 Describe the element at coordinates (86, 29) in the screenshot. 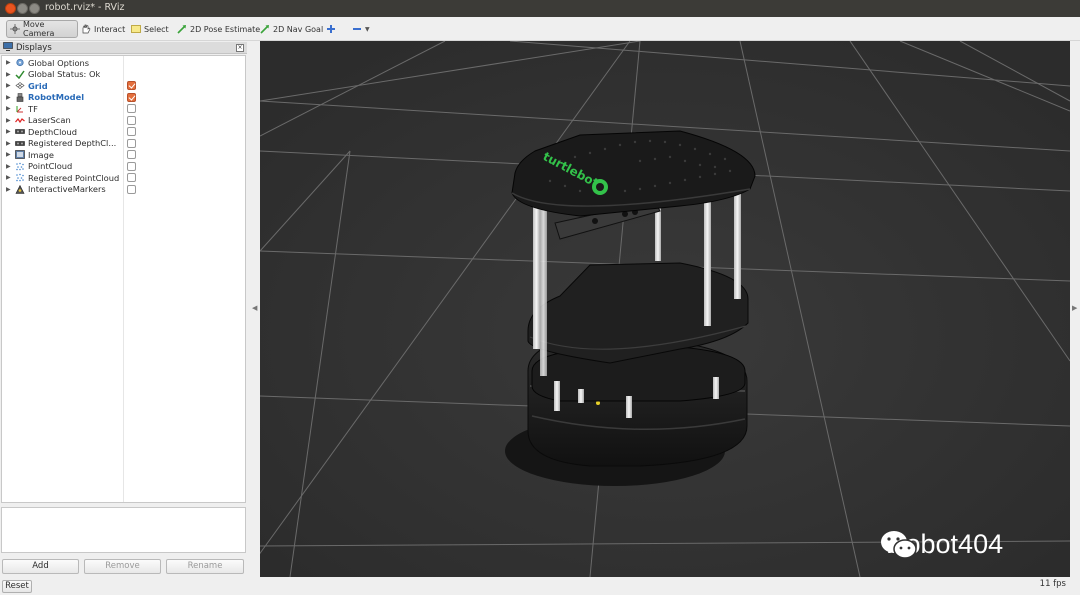

I see `hand-icon` at that location.